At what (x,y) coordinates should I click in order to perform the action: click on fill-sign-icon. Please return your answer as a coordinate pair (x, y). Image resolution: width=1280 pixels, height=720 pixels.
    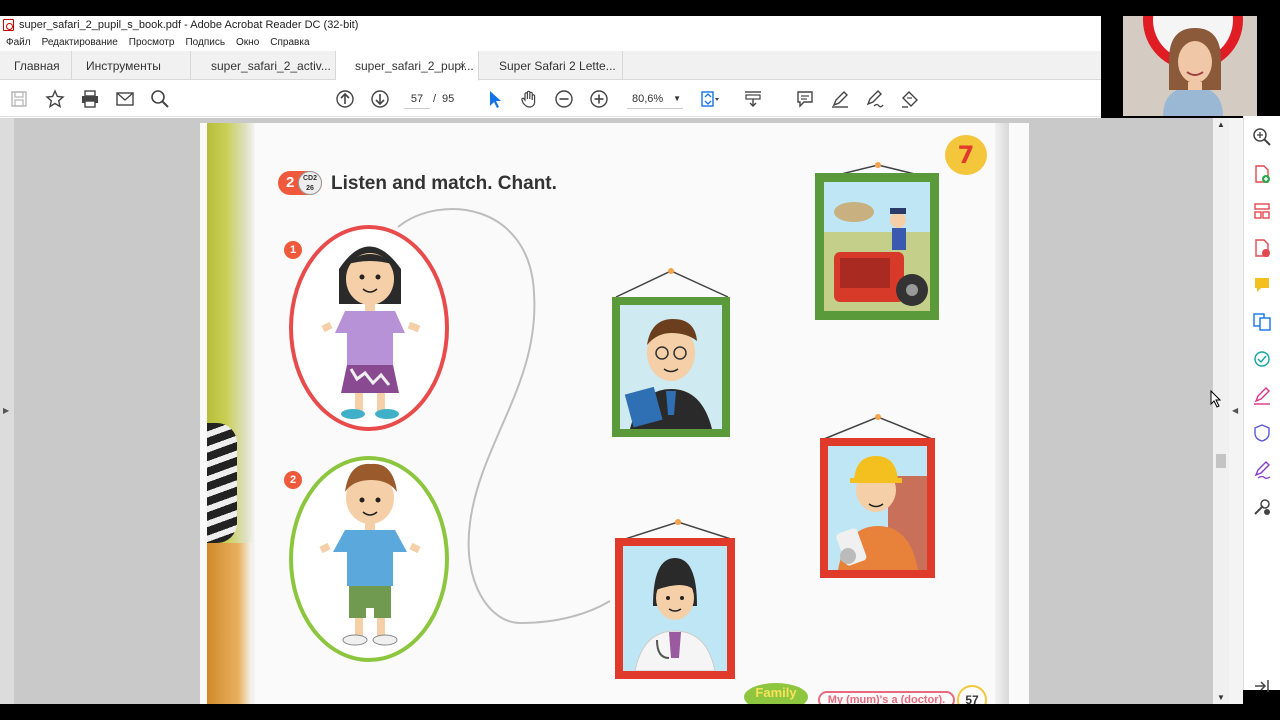
    Looking at the image, I should click on (1262, 396).